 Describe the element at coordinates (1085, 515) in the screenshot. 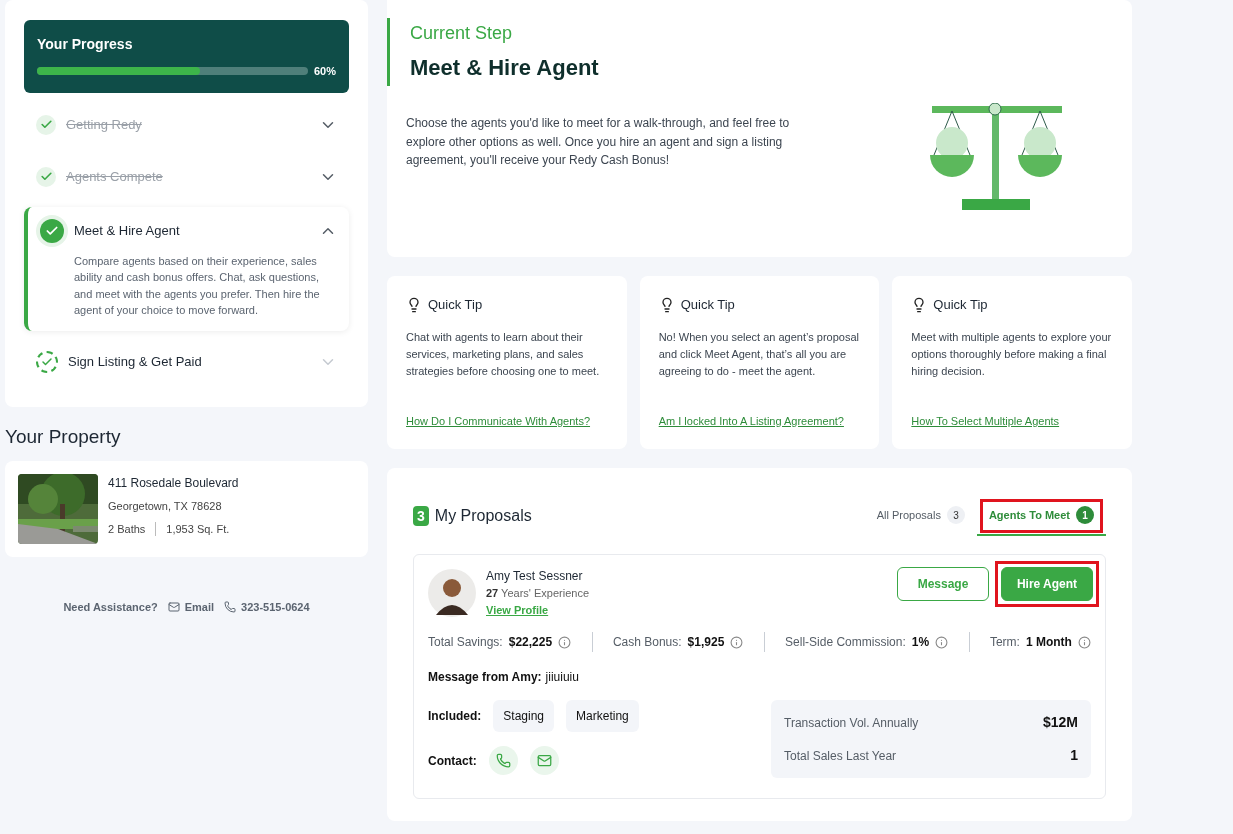

I see `count-badge: 1` at that location.